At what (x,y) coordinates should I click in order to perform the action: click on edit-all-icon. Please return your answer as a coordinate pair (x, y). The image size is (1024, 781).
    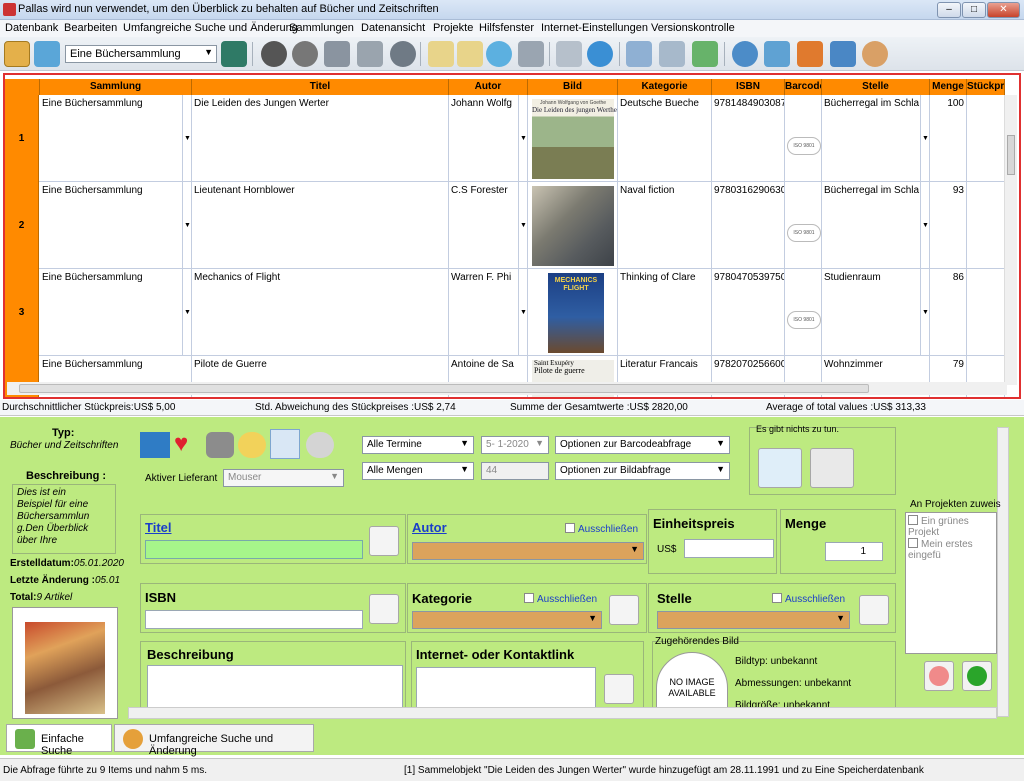
    Looking at the image, I should click on (470, 54).